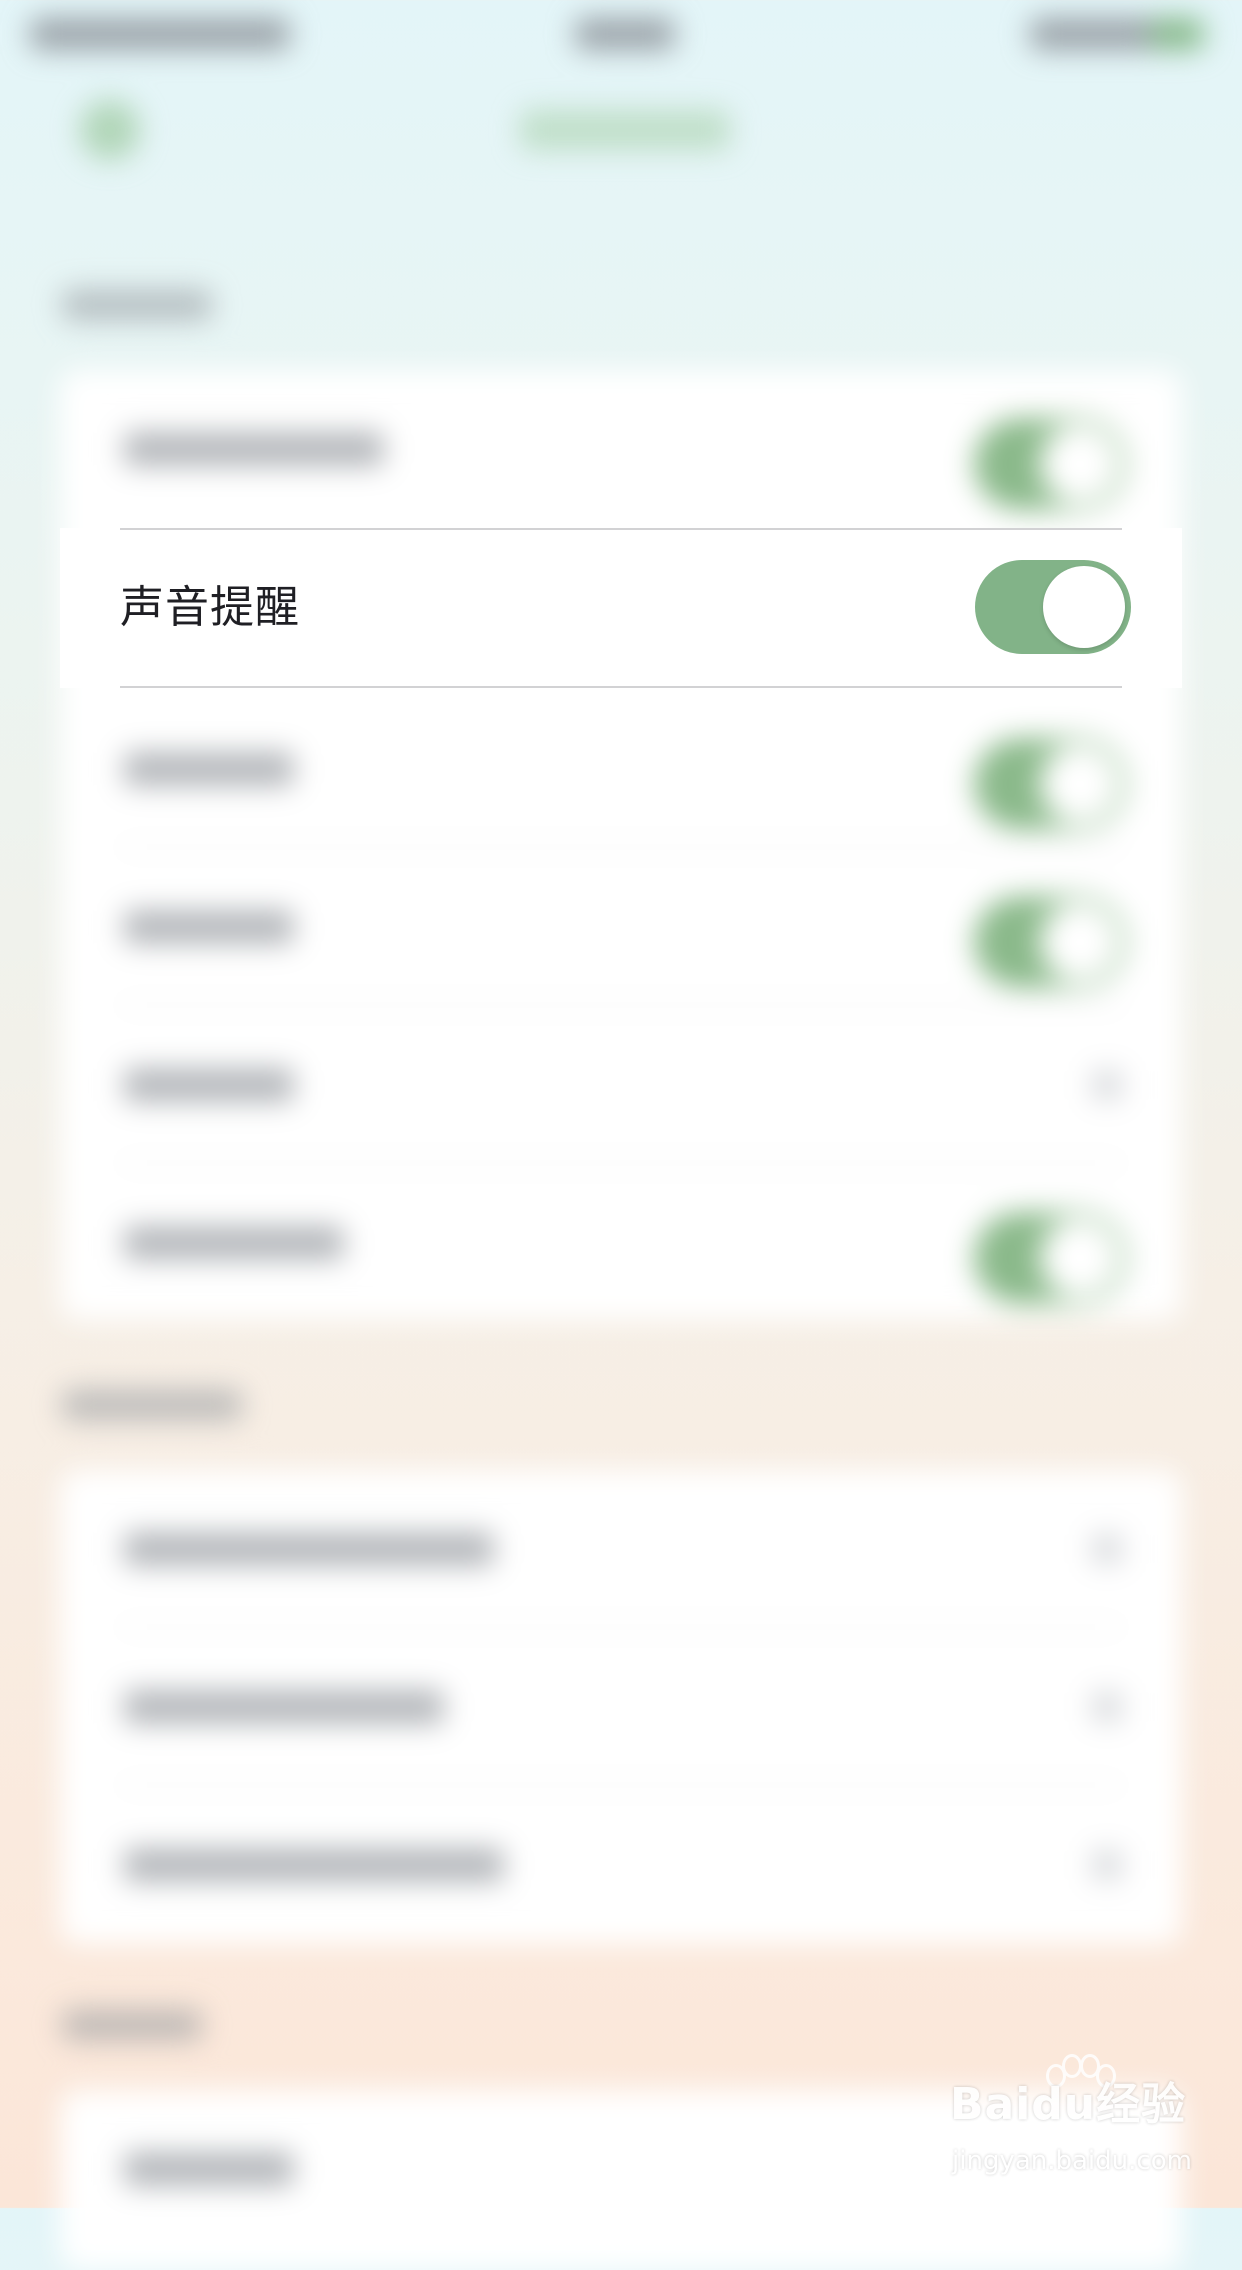 The width and height of the screenshot is (1242, 2270). What do you see at coordinates (210, 607) in the screenshot?
I see `sound-alert-label: 声音提醒` at bounding box center [210, 607].